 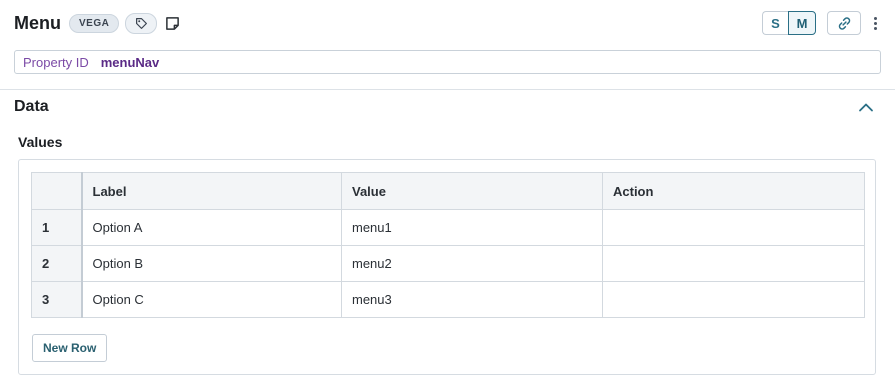 What do you see at coordinates (57, 299) in the screenshot?
I see `row-index: 3` at bounding box center [57, 299].